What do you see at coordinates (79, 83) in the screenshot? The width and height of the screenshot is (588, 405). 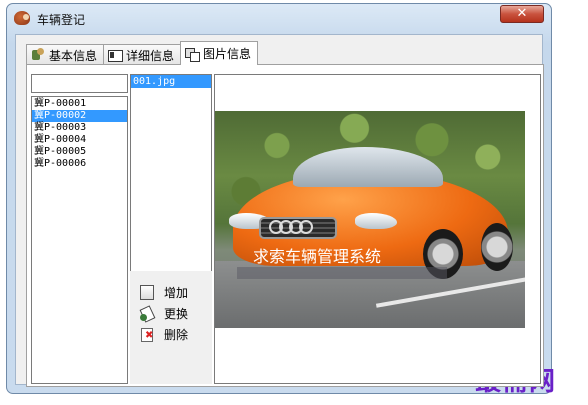 I see `plate-search-input` at bounding box center [79, 83].